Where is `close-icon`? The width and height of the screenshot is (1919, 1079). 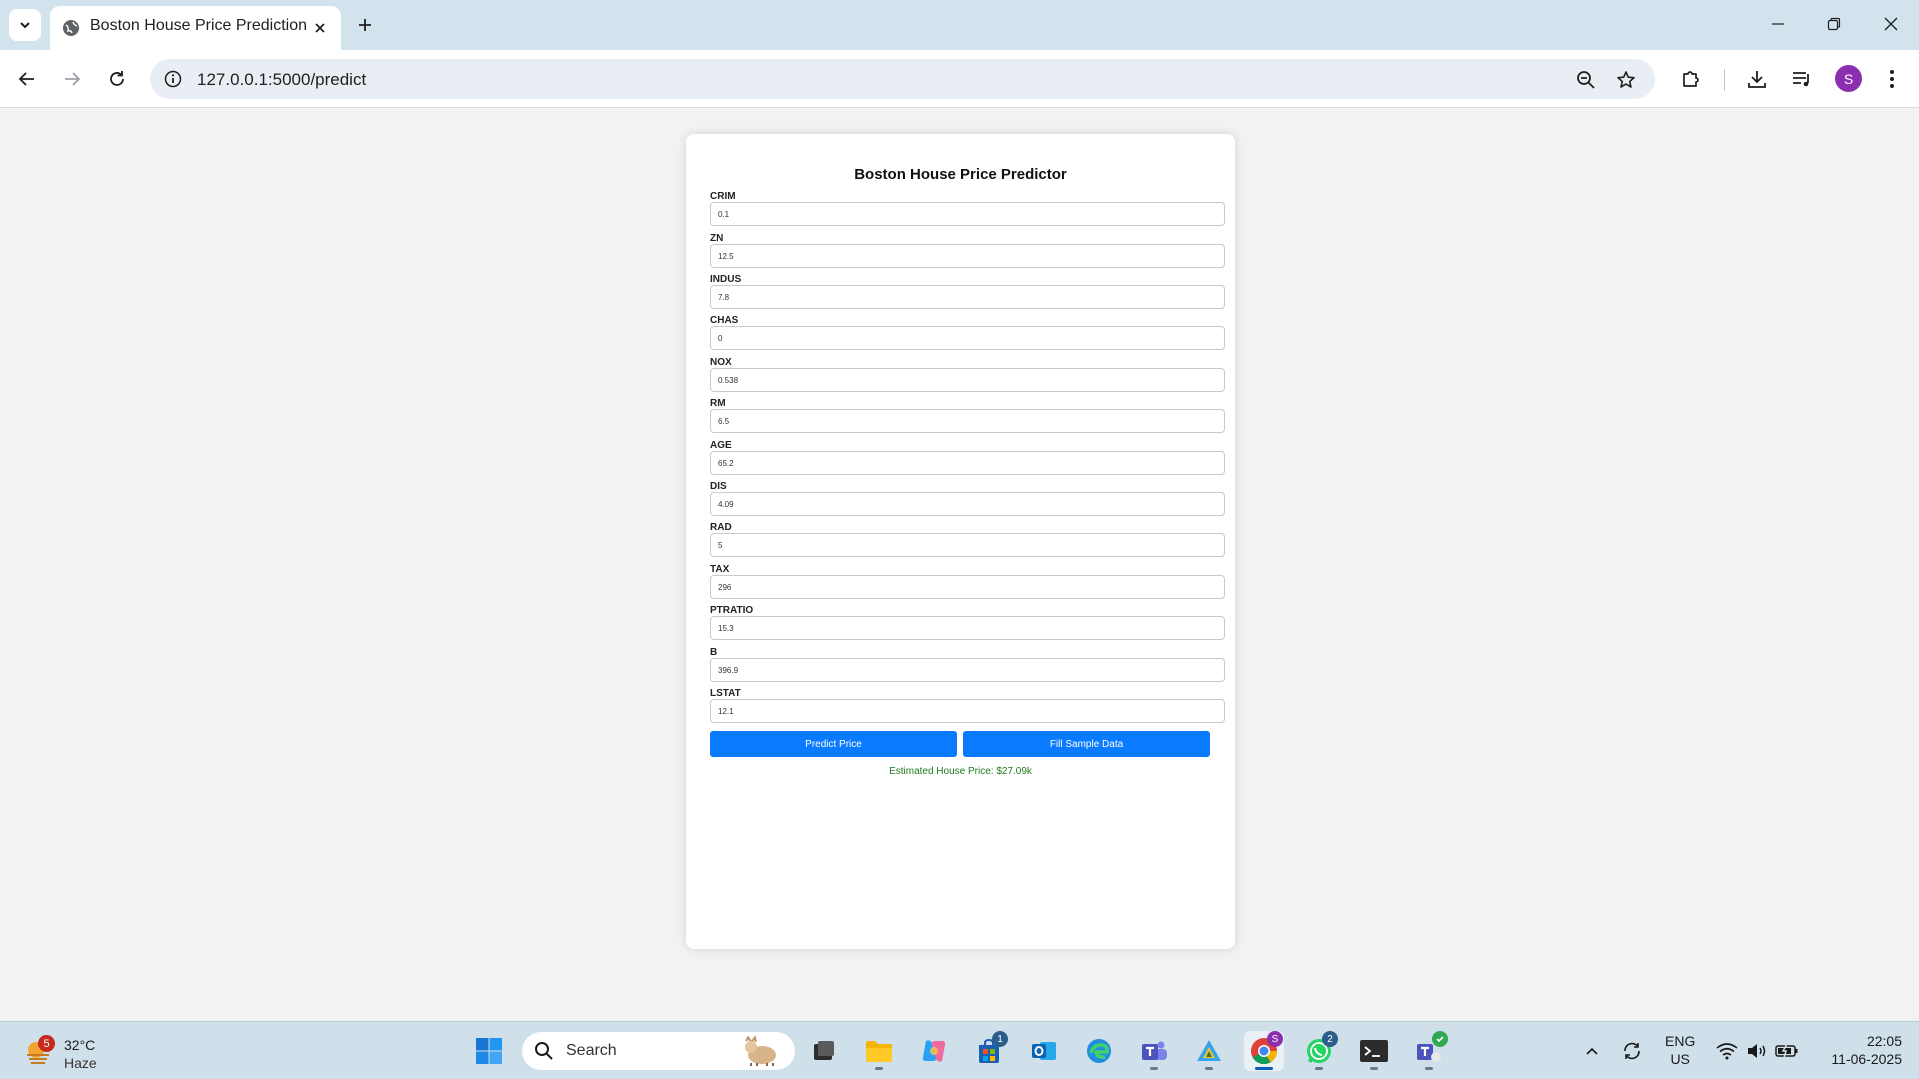 close-icon is located at coordinates (320, 28).